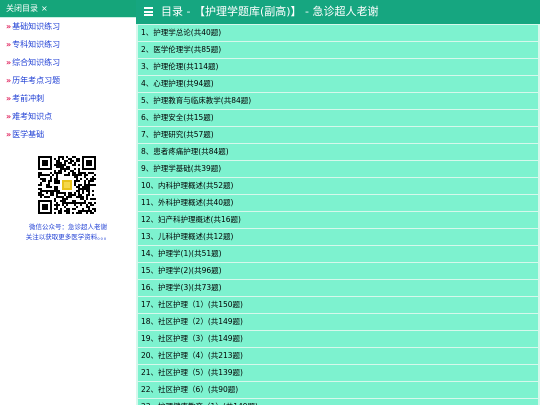  I want to click on hamburger-icon, so click(148, 11).